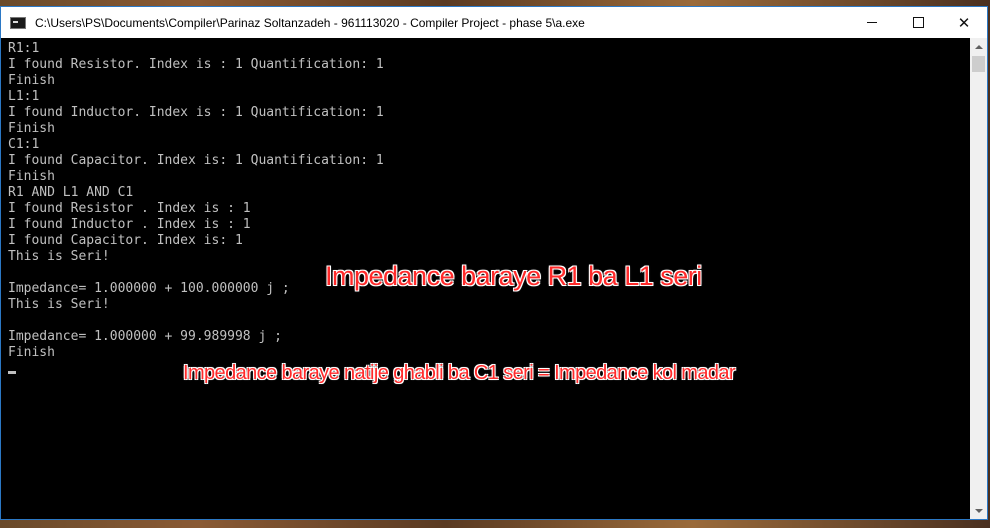 This screenshot has width=990, height=528. Describe the element at coordinates (24, 96) in the screenshot. I see `console-line: L1:1` at that location.